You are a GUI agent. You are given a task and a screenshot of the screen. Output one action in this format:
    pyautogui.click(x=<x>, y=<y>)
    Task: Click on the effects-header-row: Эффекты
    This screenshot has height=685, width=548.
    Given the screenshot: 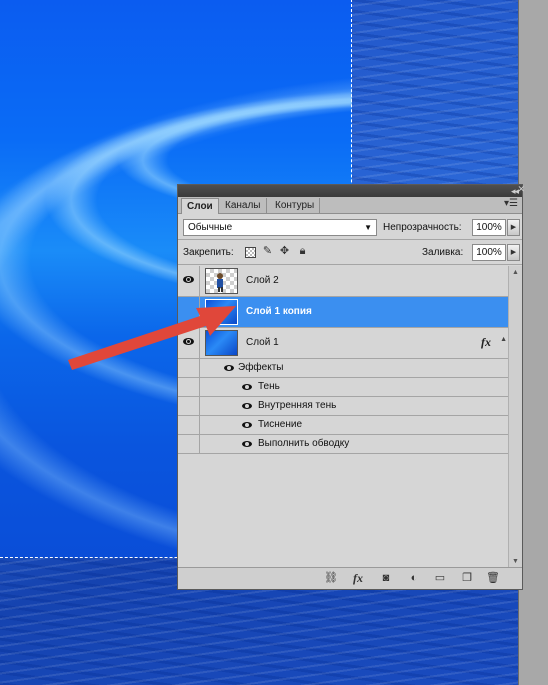 What is the action you would take?
    pyautogui.click(x=343, y=368)
    